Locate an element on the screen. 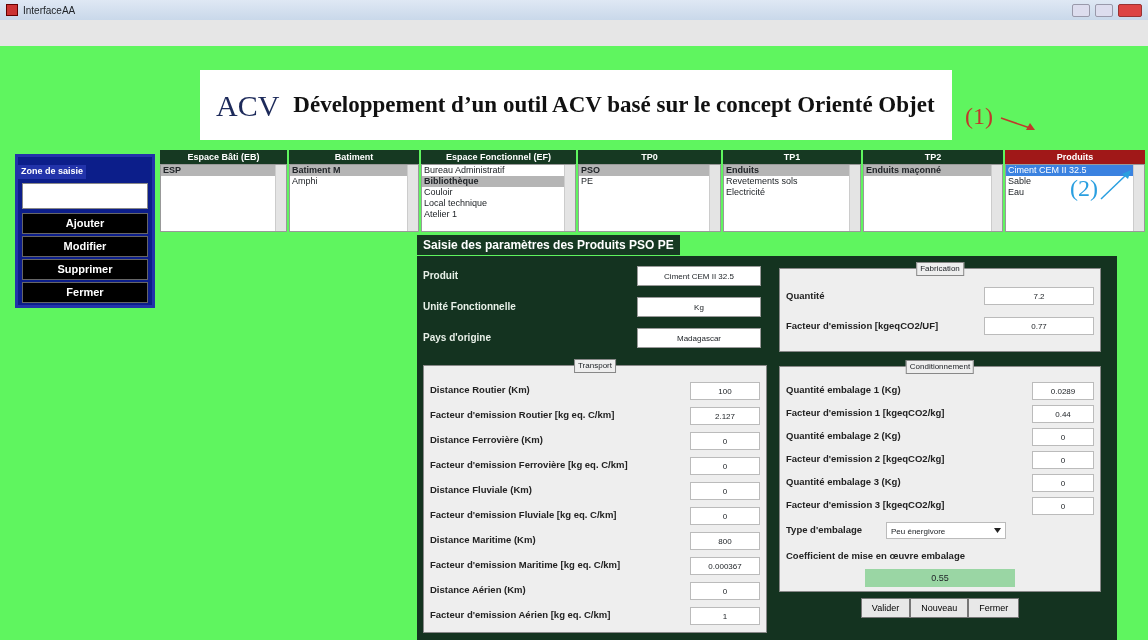 The width and height of the screenshot is (1148, 640). list-item: Sable is located at coordinates (1020, 181).